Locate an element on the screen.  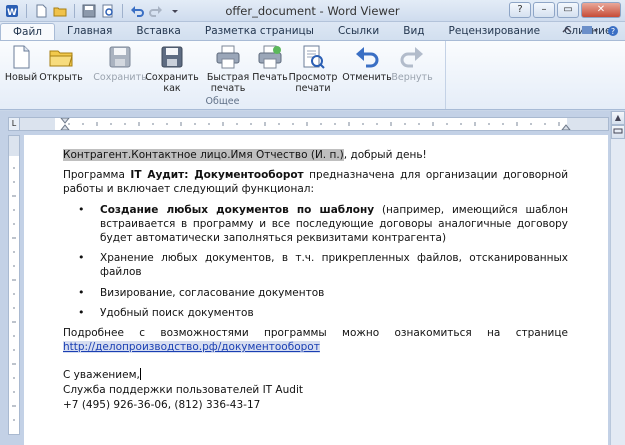
save-label: Сохранить is located at coordinates (120, 77).